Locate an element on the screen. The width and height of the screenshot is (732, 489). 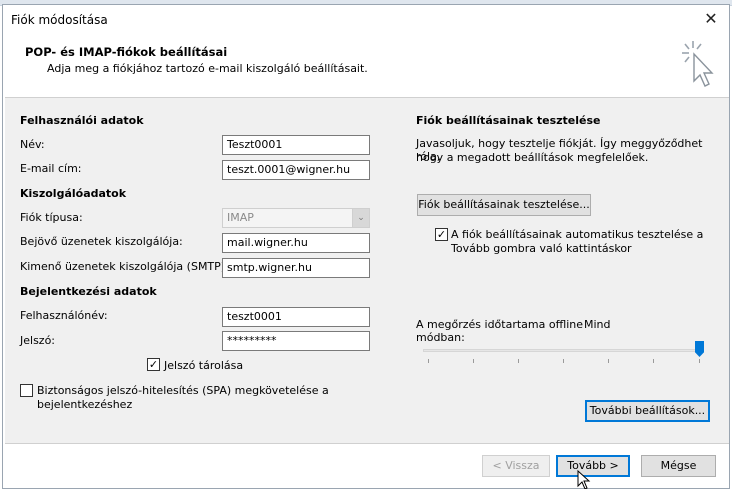
offline-slider-track is located at coordinates (563, 350).